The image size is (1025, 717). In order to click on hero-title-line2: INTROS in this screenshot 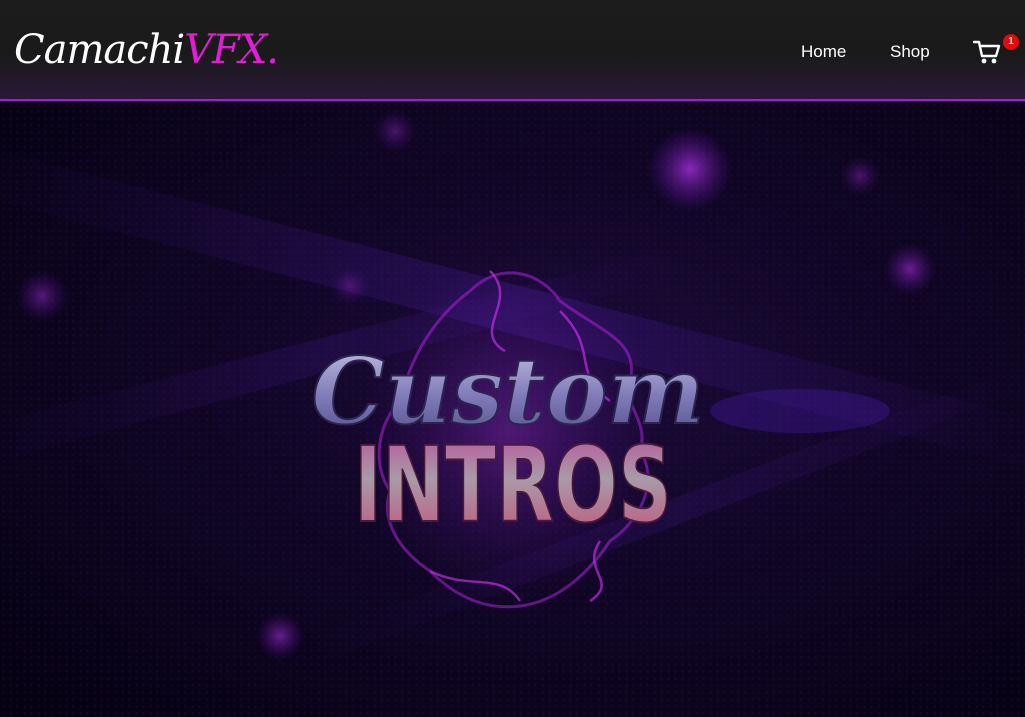, I will do `click(513, 485)`.